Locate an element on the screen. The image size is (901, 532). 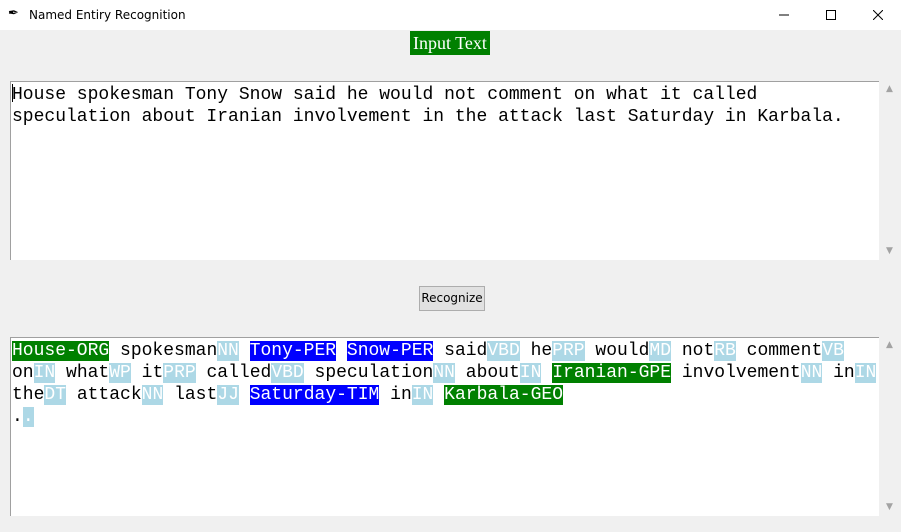
minimize-icon is located at coordinates (784, 15).